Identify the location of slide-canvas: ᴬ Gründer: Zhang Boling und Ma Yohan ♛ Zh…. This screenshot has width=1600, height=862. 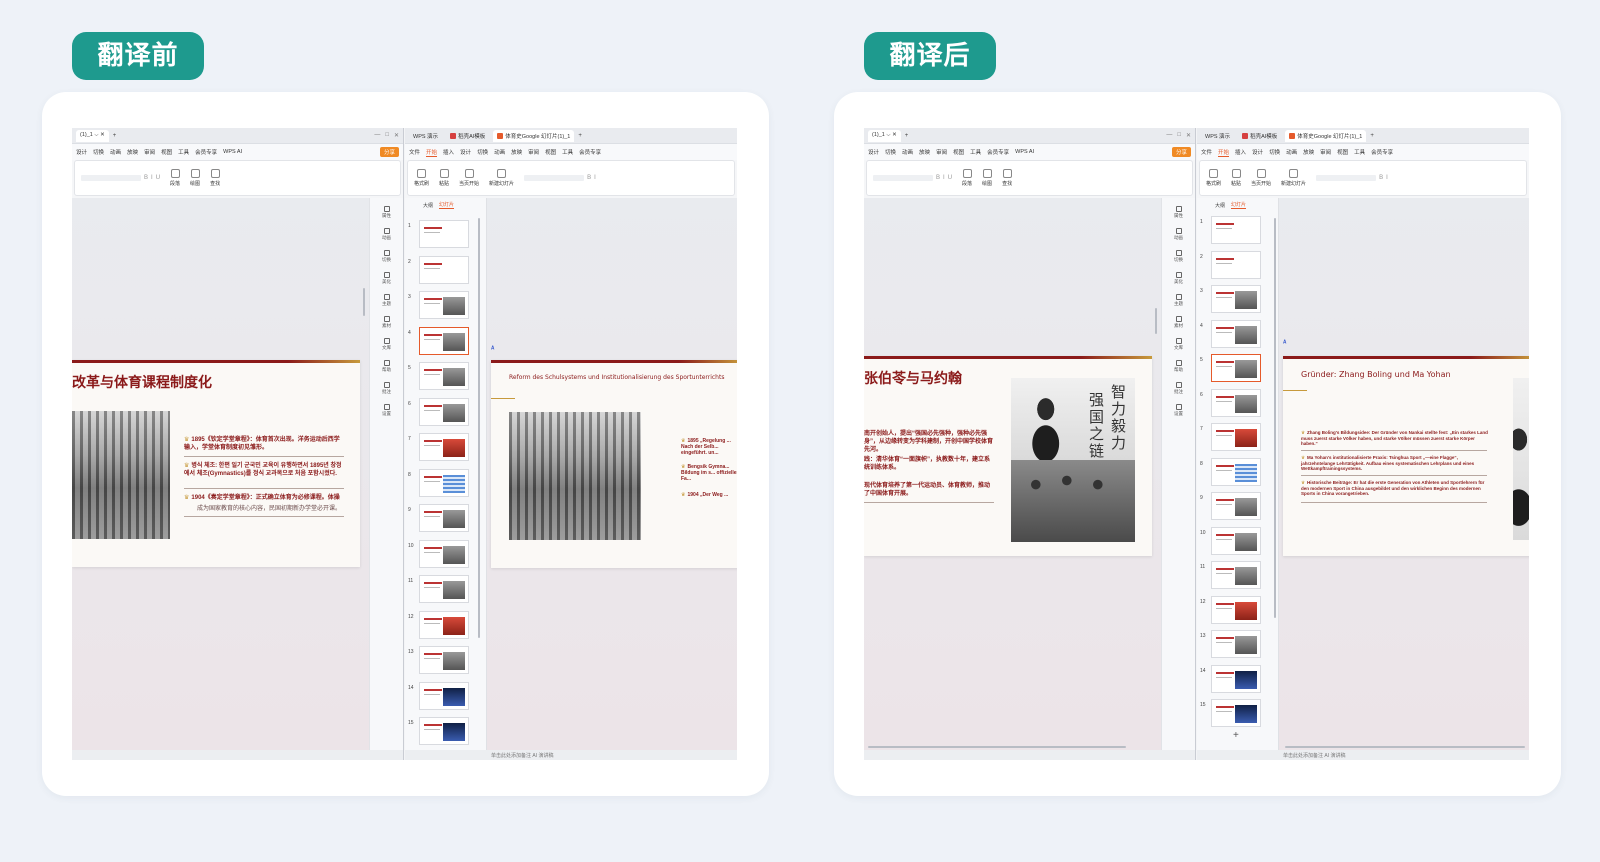
(1404, 474).